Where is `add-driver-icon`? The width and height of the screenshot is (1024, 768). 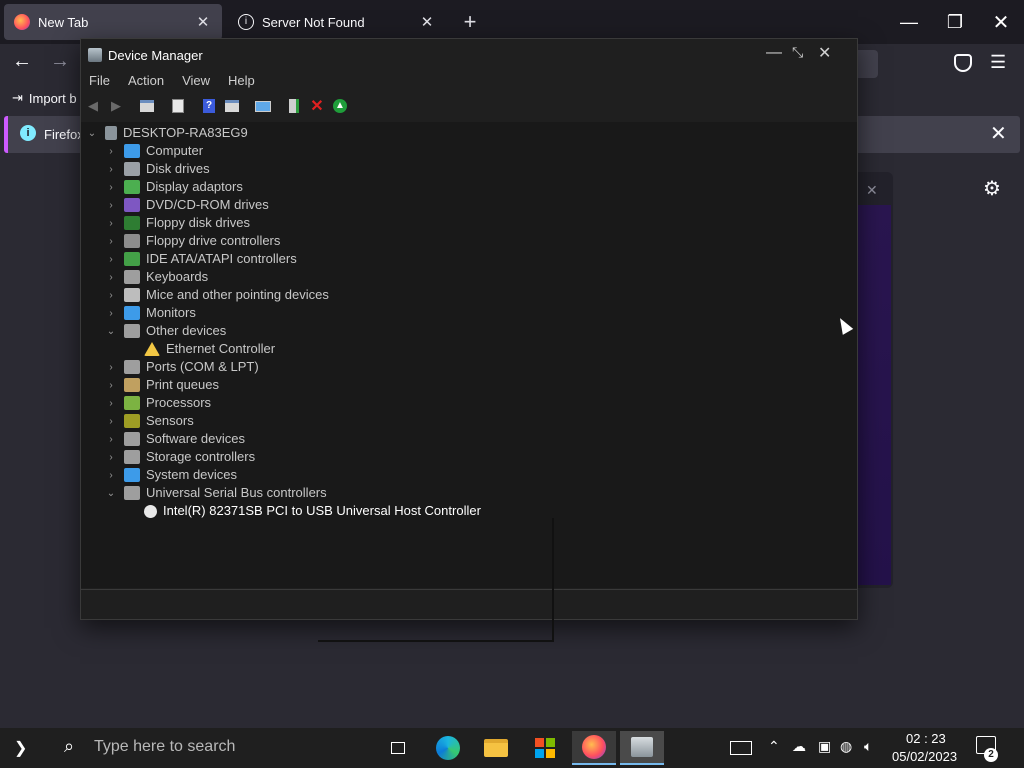
add-driver-icon is located at coordinates (294, 106).